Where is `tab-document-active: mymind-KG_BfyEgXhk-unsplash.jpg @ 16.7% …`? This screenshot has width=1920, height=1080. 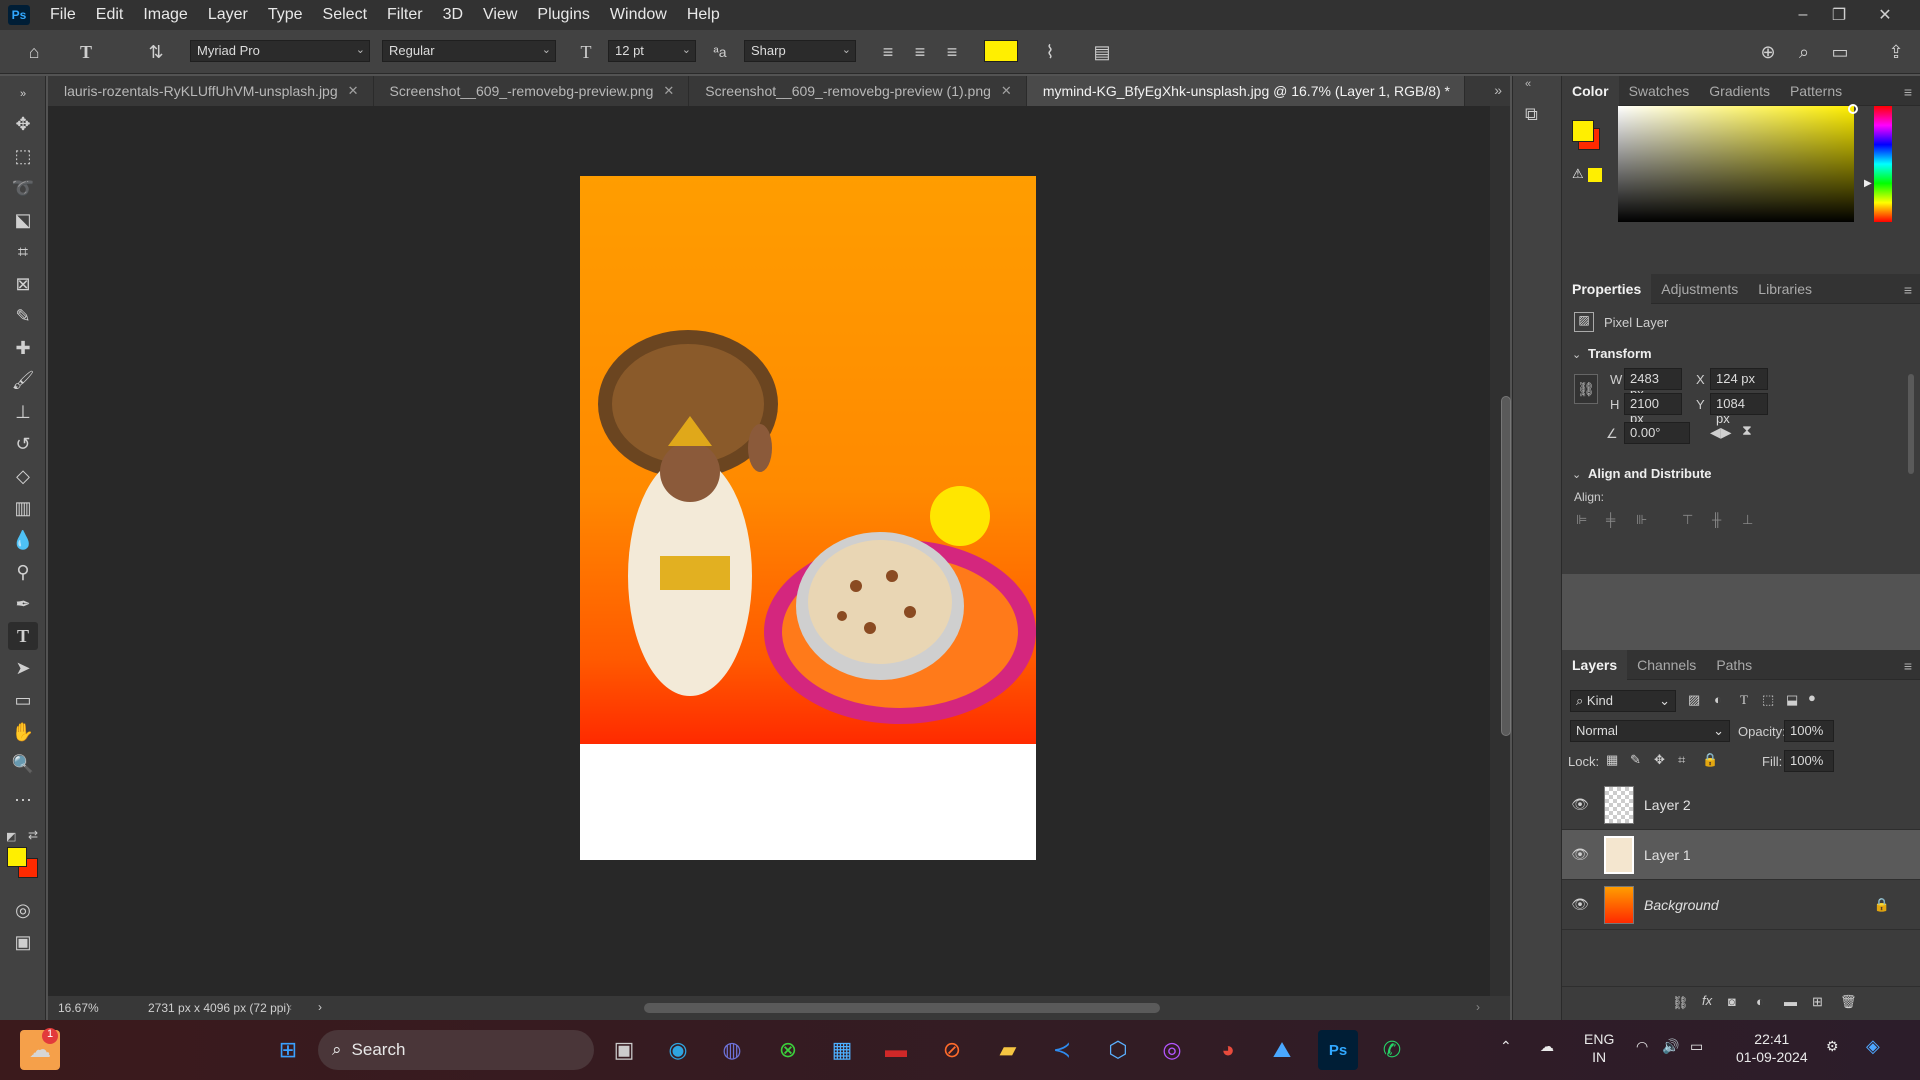
tab-document-active: mymind-KG_BfyEgXhk-unsplash.jpg @ 16.7% … is located at coordinates (1245, 91).